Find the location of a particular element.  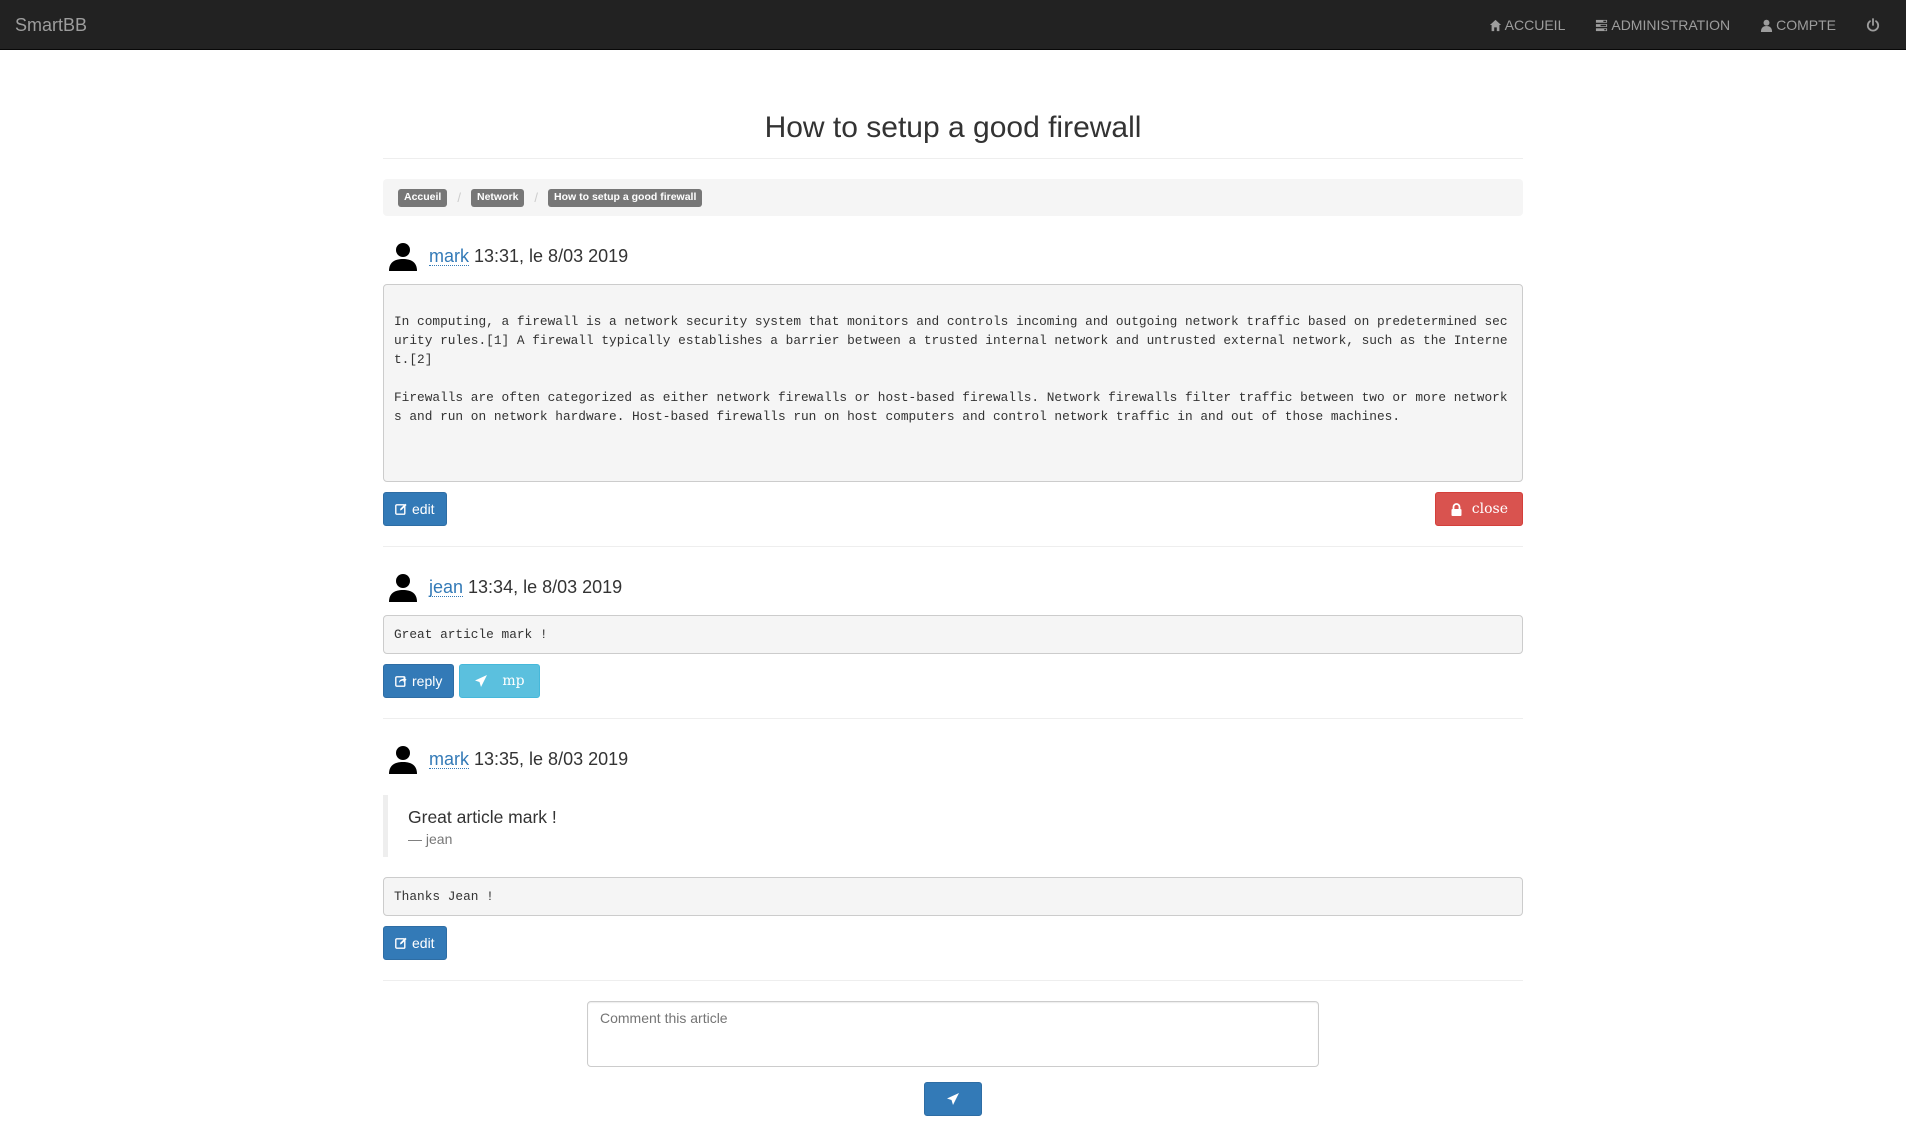

quote-block: Great article mark ! — jean is located at coordinates (953, 826).